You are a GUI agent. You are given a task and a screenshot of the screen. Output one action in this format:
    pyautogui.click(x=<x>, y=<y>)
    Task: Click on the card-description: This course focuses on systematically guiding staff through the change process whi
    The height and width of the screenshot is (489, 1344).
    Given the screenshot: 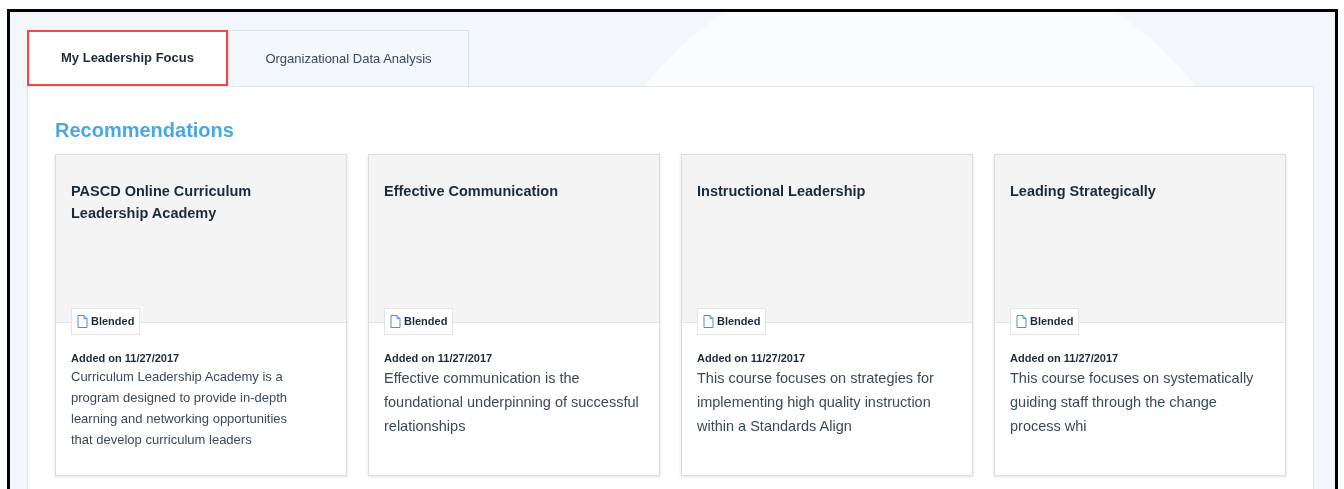 What is the action you would take?
    pyautogui.click(x=1132, y=402)
    